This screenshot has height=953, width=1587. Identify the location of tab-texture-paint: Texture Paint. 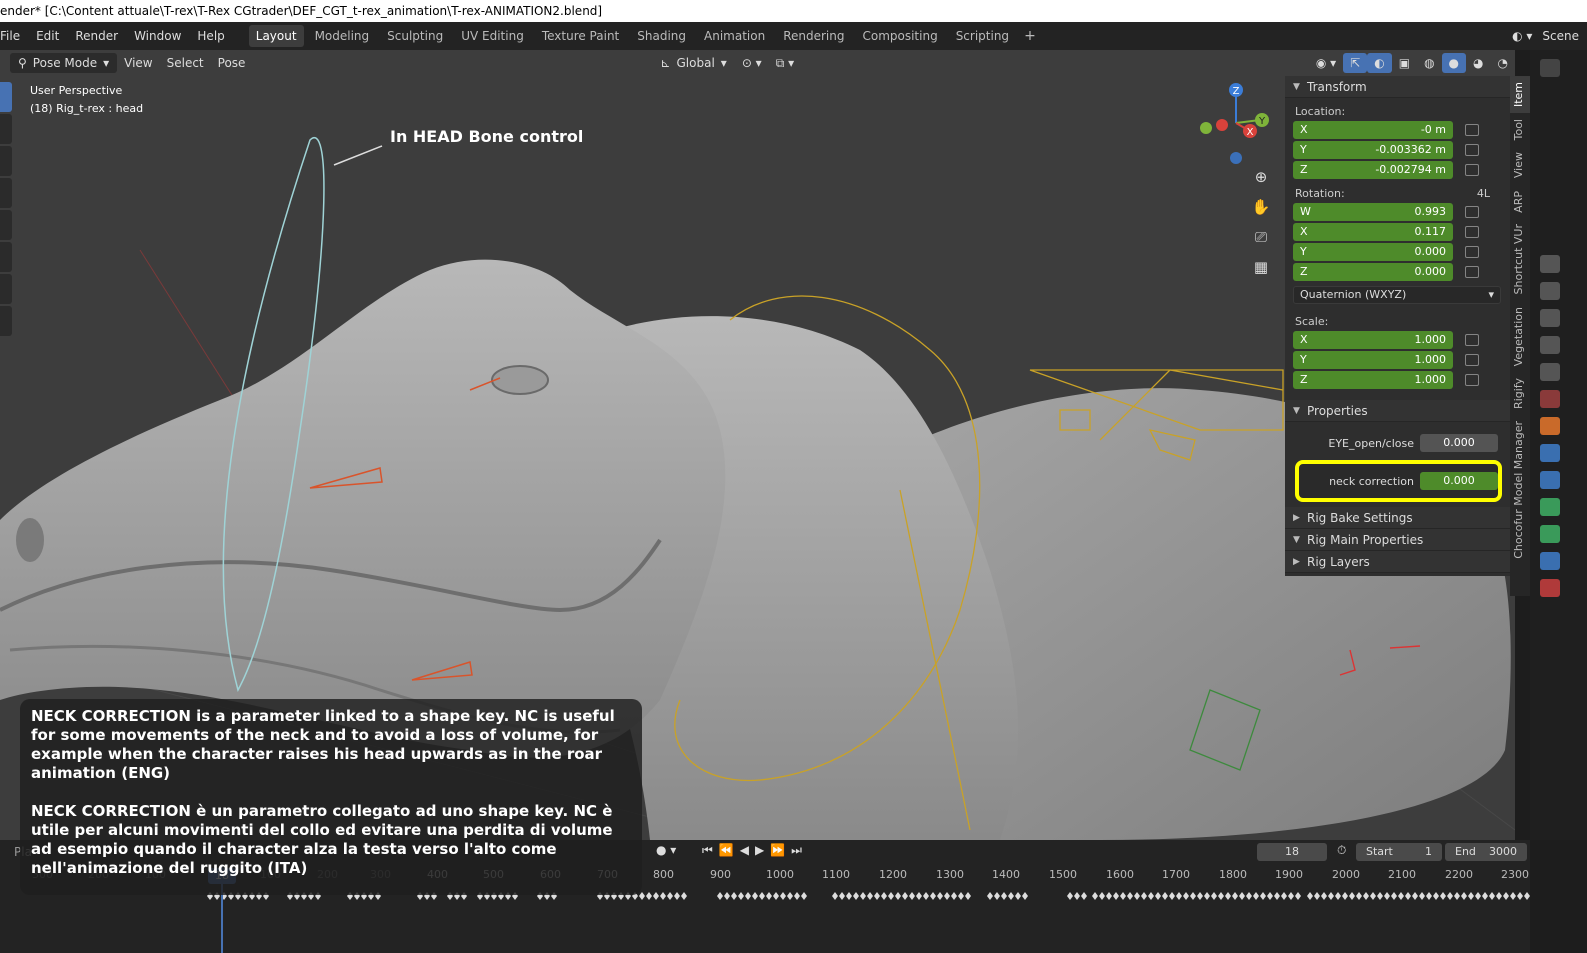
(580, 36).